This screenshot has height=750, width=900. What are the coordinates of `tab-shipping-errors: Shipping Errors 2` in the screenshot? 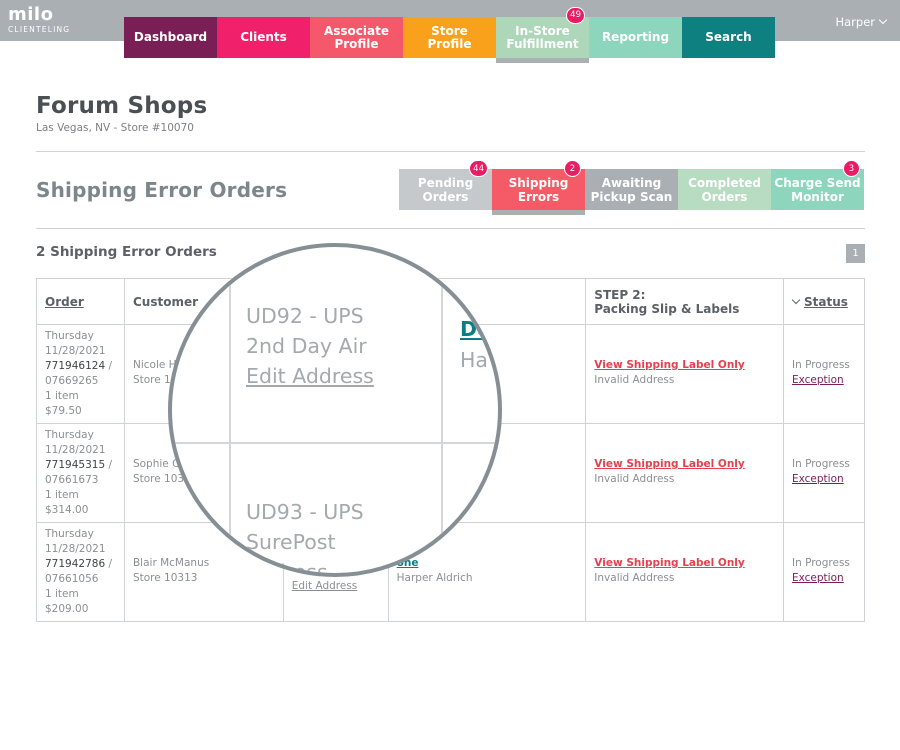 It's located at (538, 187).